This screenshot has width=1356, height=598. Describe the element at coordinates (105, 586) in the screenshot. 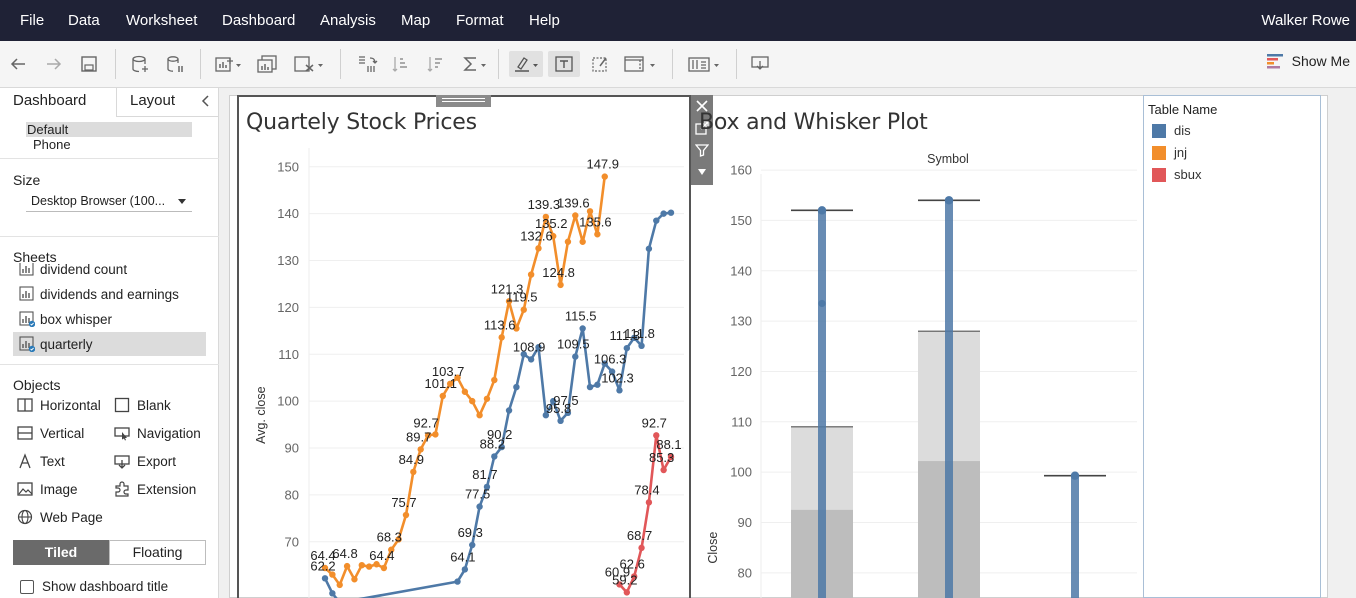

I see `show-title-label: Show dashboard title` at that location.